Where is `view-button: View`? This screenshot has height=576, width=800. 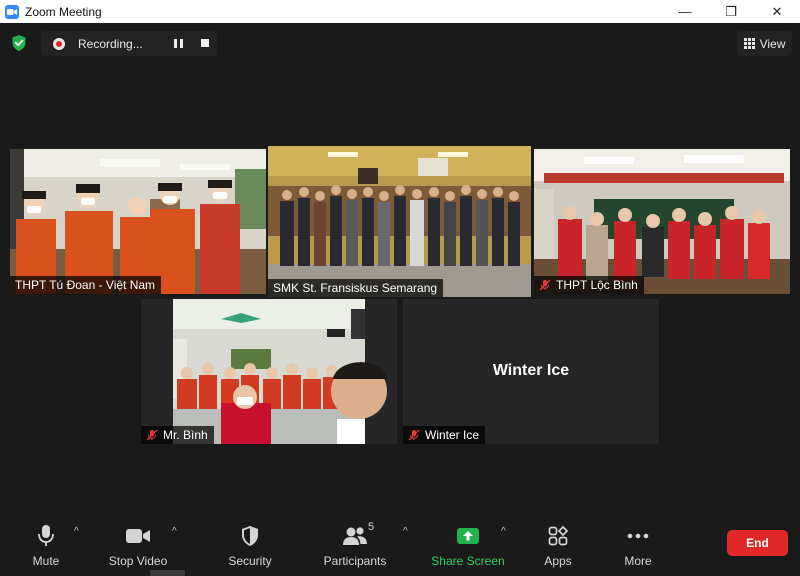
view-button: View is located at coordinates (764, 43).